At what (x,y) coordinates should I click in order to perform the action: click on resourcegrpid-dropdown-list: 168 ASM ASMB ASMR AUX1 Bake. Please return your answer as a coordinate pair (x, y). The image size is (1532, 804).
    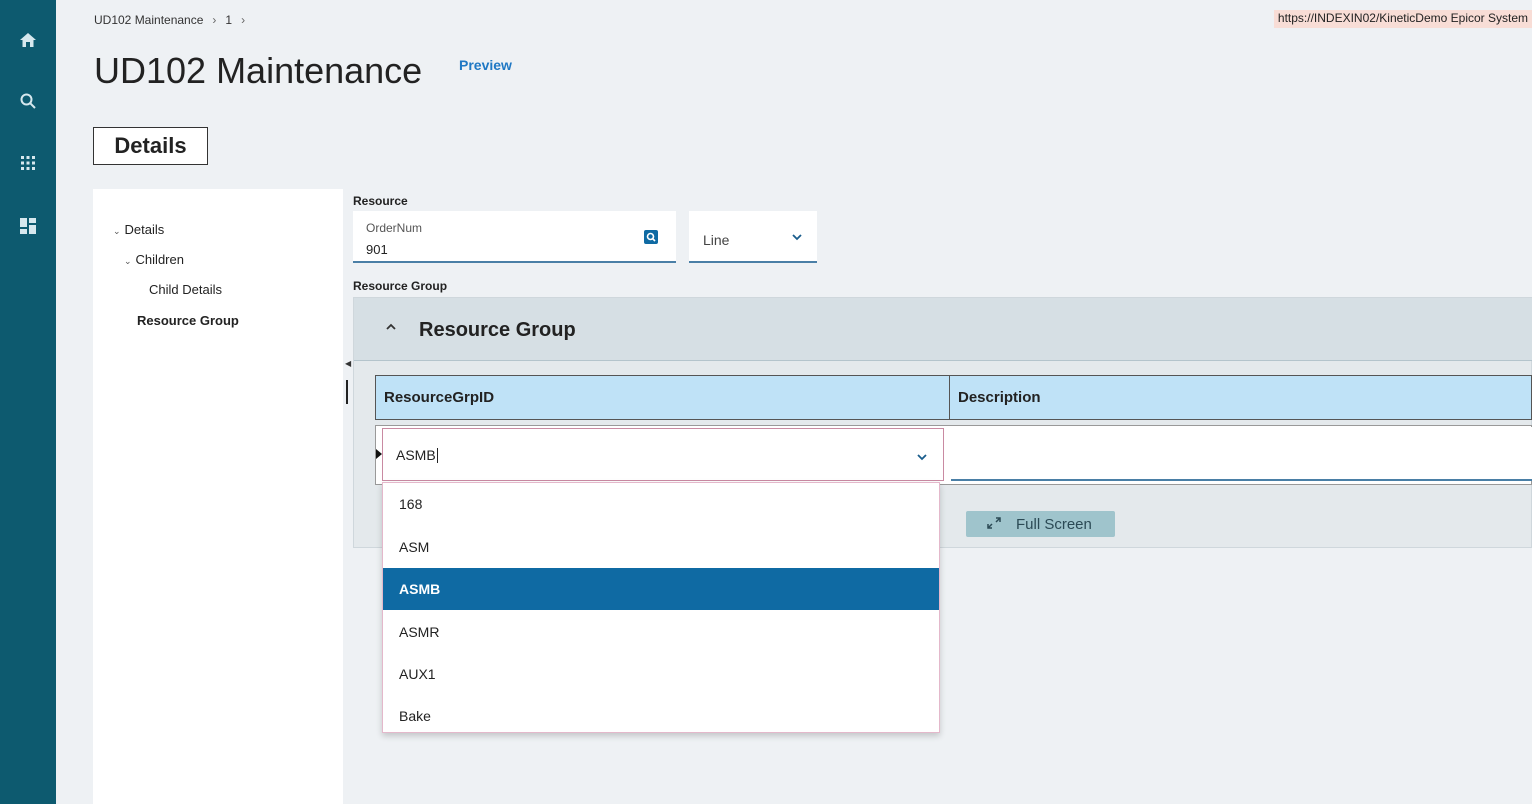
    Looking at the image, I should click on (661, 607).